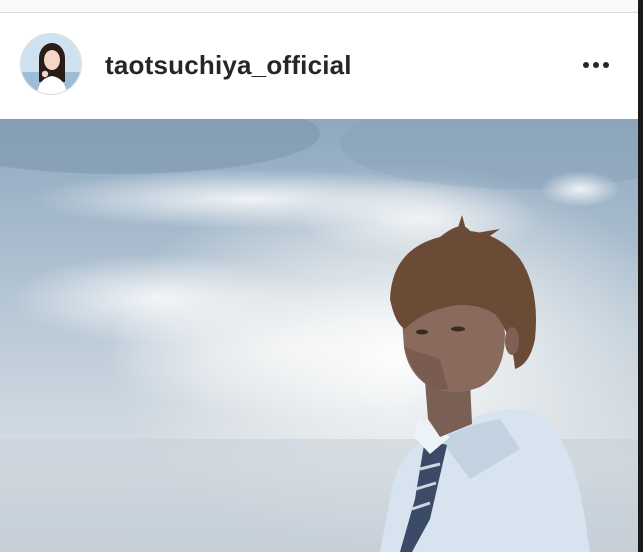  I want to click on top-divider, so click(321, 6).